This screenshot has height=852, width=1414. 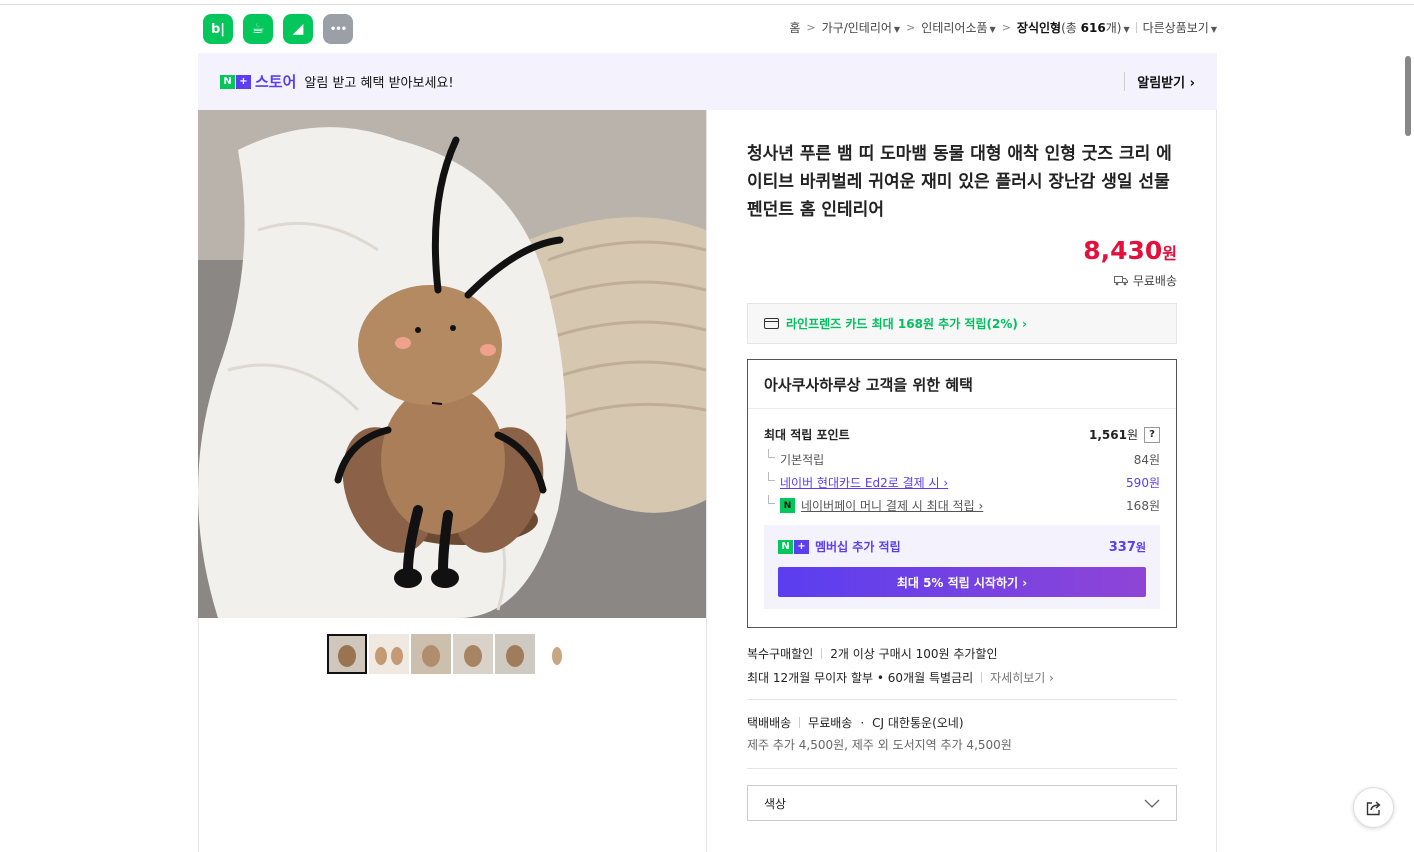 What do you see at coordinates (338, 29) in the screenshot?
I see `more-apps-icon: •••` at bounding box center [338, 29].